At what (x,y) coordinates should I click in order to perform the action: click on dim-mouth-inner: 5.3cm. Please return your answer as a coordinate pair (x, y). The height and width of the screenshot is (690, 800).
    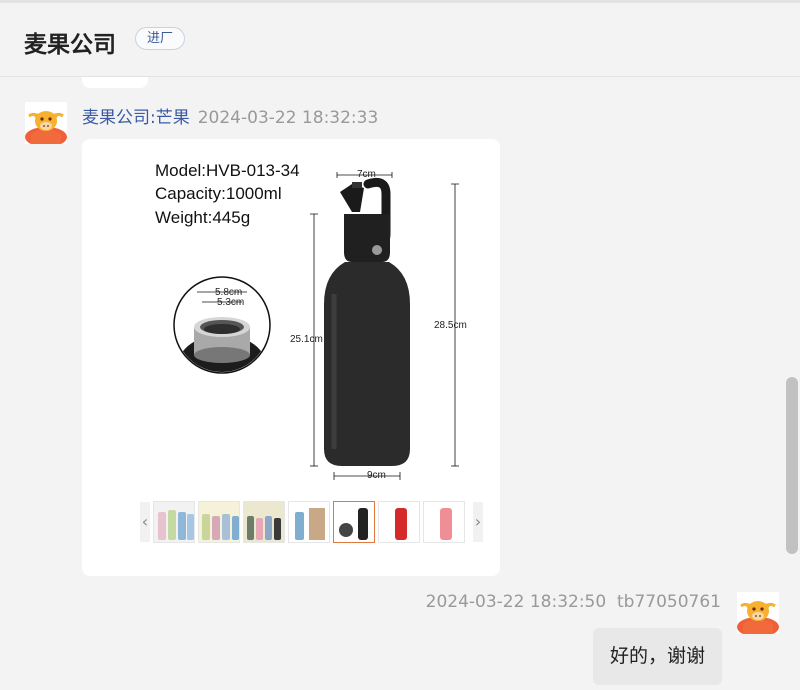
    Looking at the image, I should click on (231, 302).